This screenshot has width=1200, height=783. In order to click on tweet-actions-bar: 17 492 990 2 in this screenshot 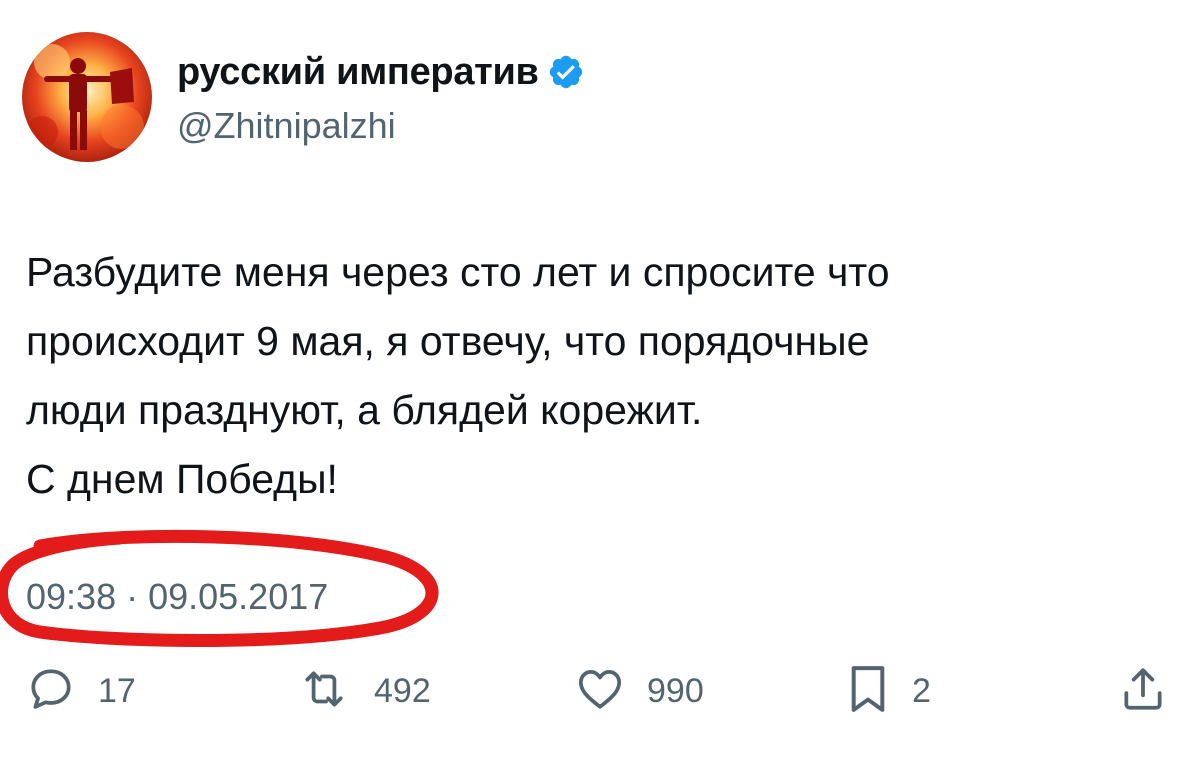, I will do `click(600, 695)`.